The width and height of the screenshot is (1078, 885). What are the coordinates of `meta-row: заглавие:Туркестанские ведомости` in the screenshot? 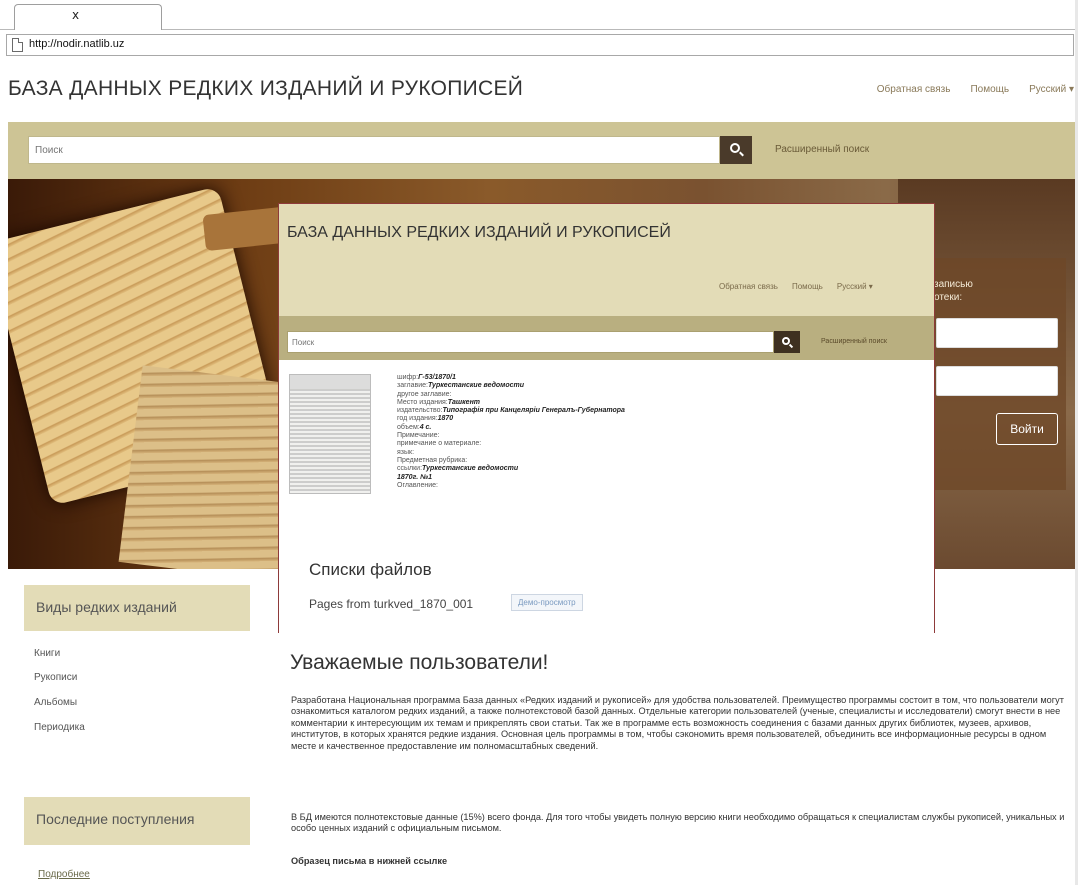 It's located at (461, 386).